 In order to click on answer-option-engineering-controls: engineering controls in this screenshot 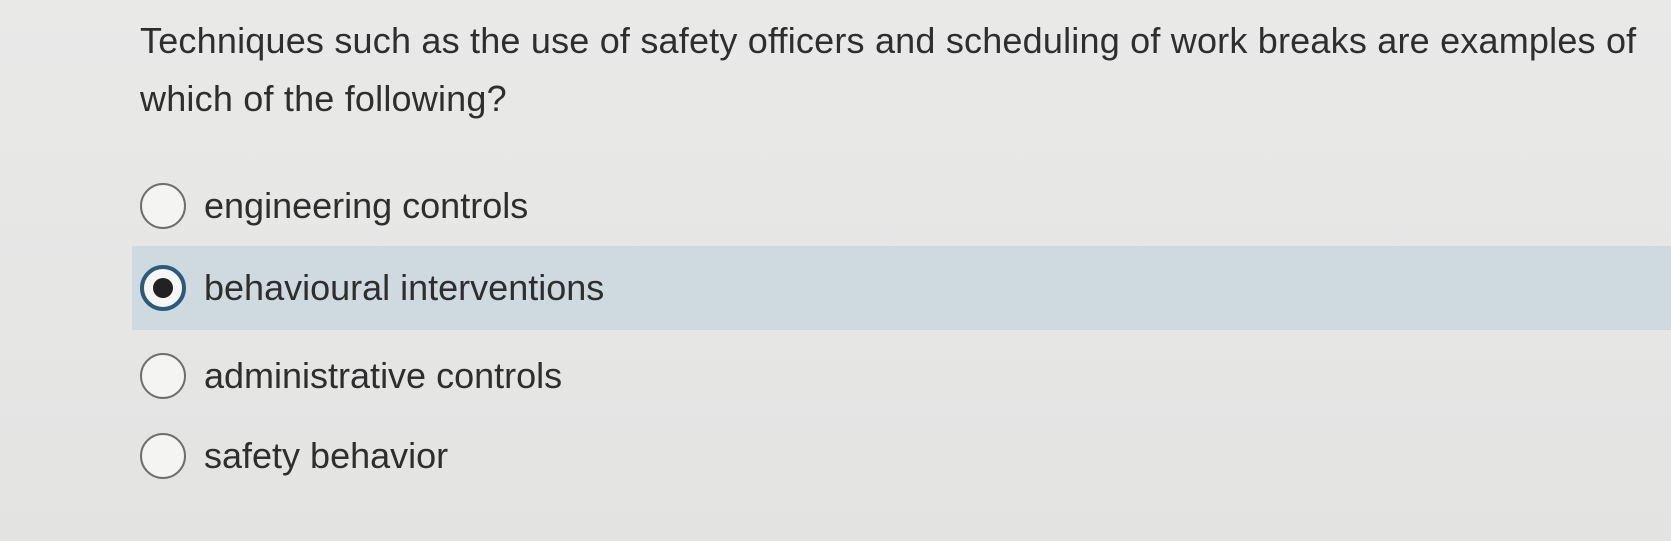, I will do `click(901, 206)`.